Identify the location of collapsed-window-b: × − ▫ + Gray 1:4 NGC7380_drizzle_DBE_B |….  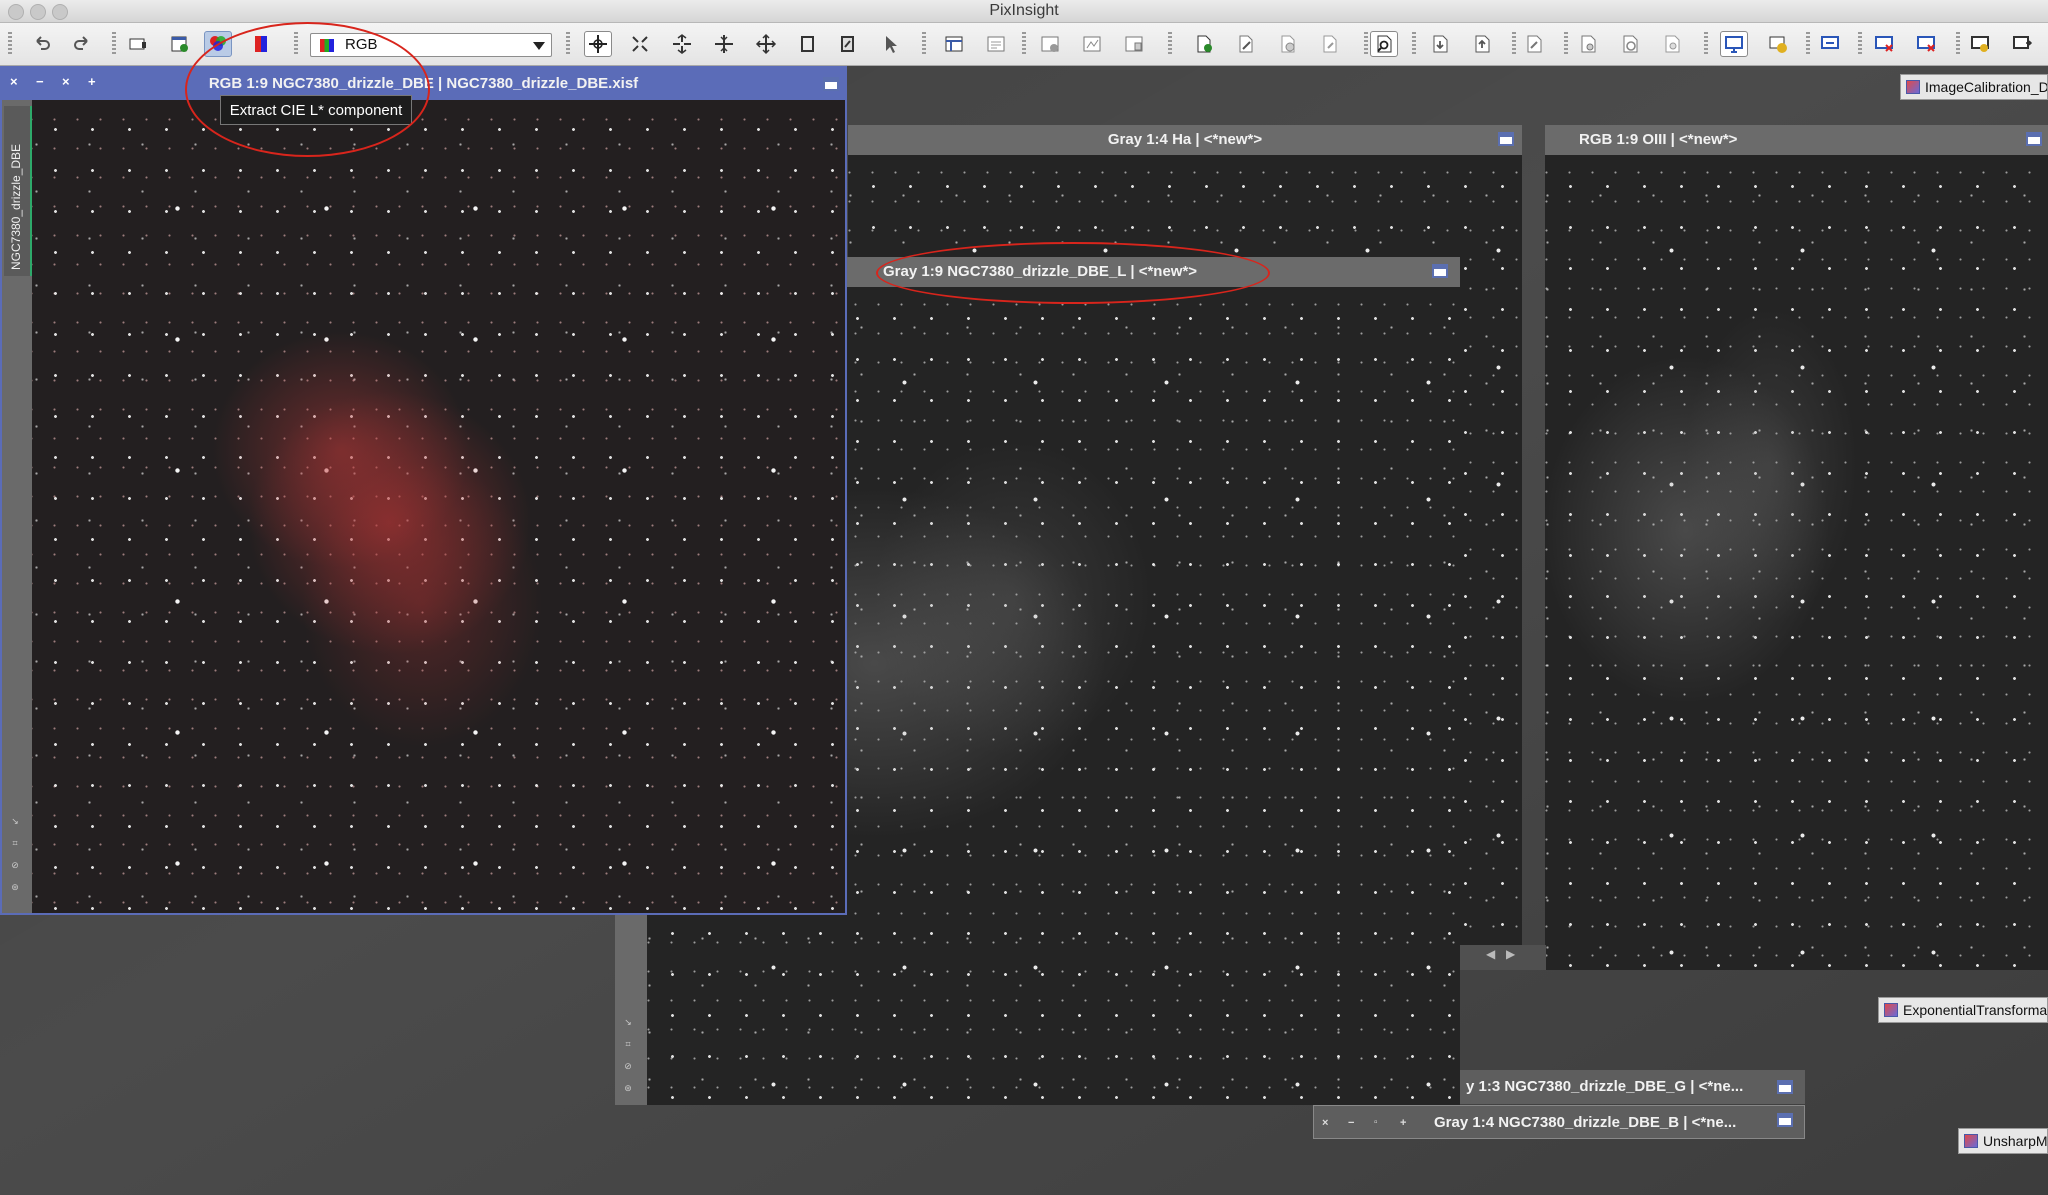
(1559, 1122).